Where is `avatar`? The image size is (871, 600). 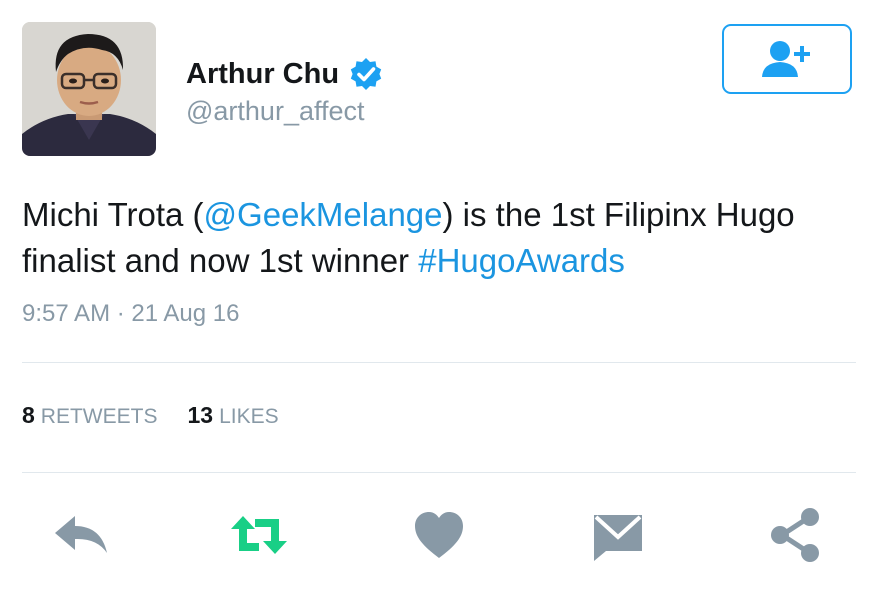
avatar is located at coordinates (89, 89).